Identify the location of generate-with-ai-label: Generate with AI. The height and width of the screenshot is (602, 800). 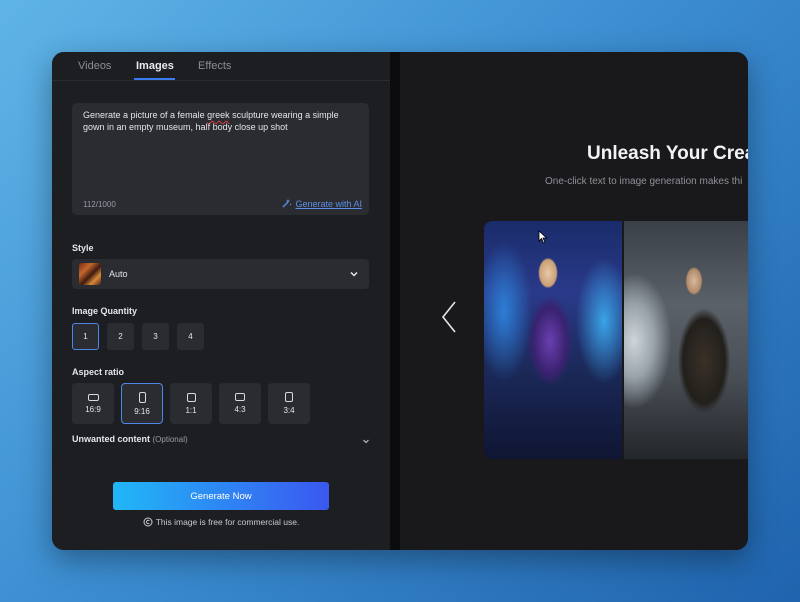
(328, 203).